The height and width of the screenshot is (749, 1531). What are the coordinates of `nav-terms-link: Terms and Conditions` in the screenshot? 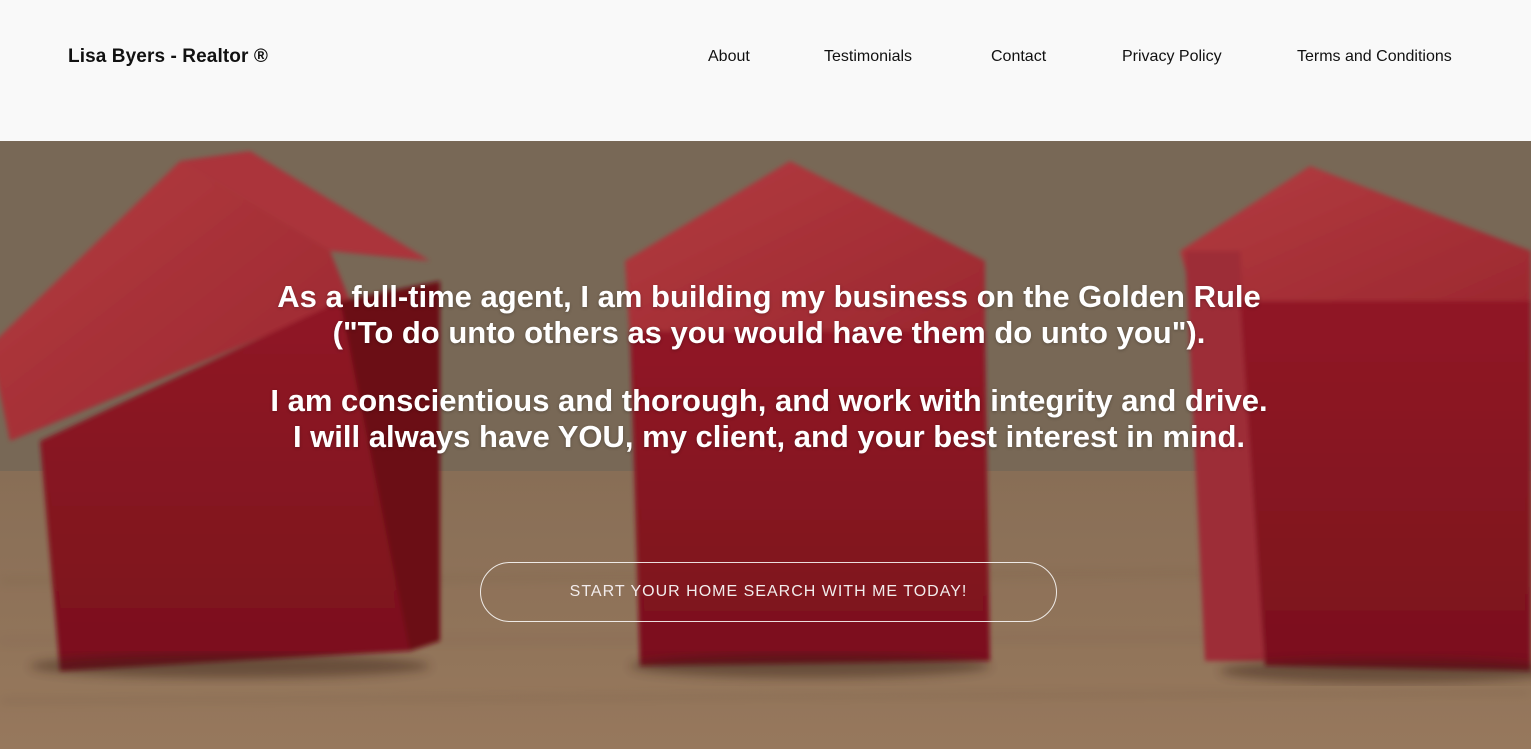 It's located at (1374, 57).